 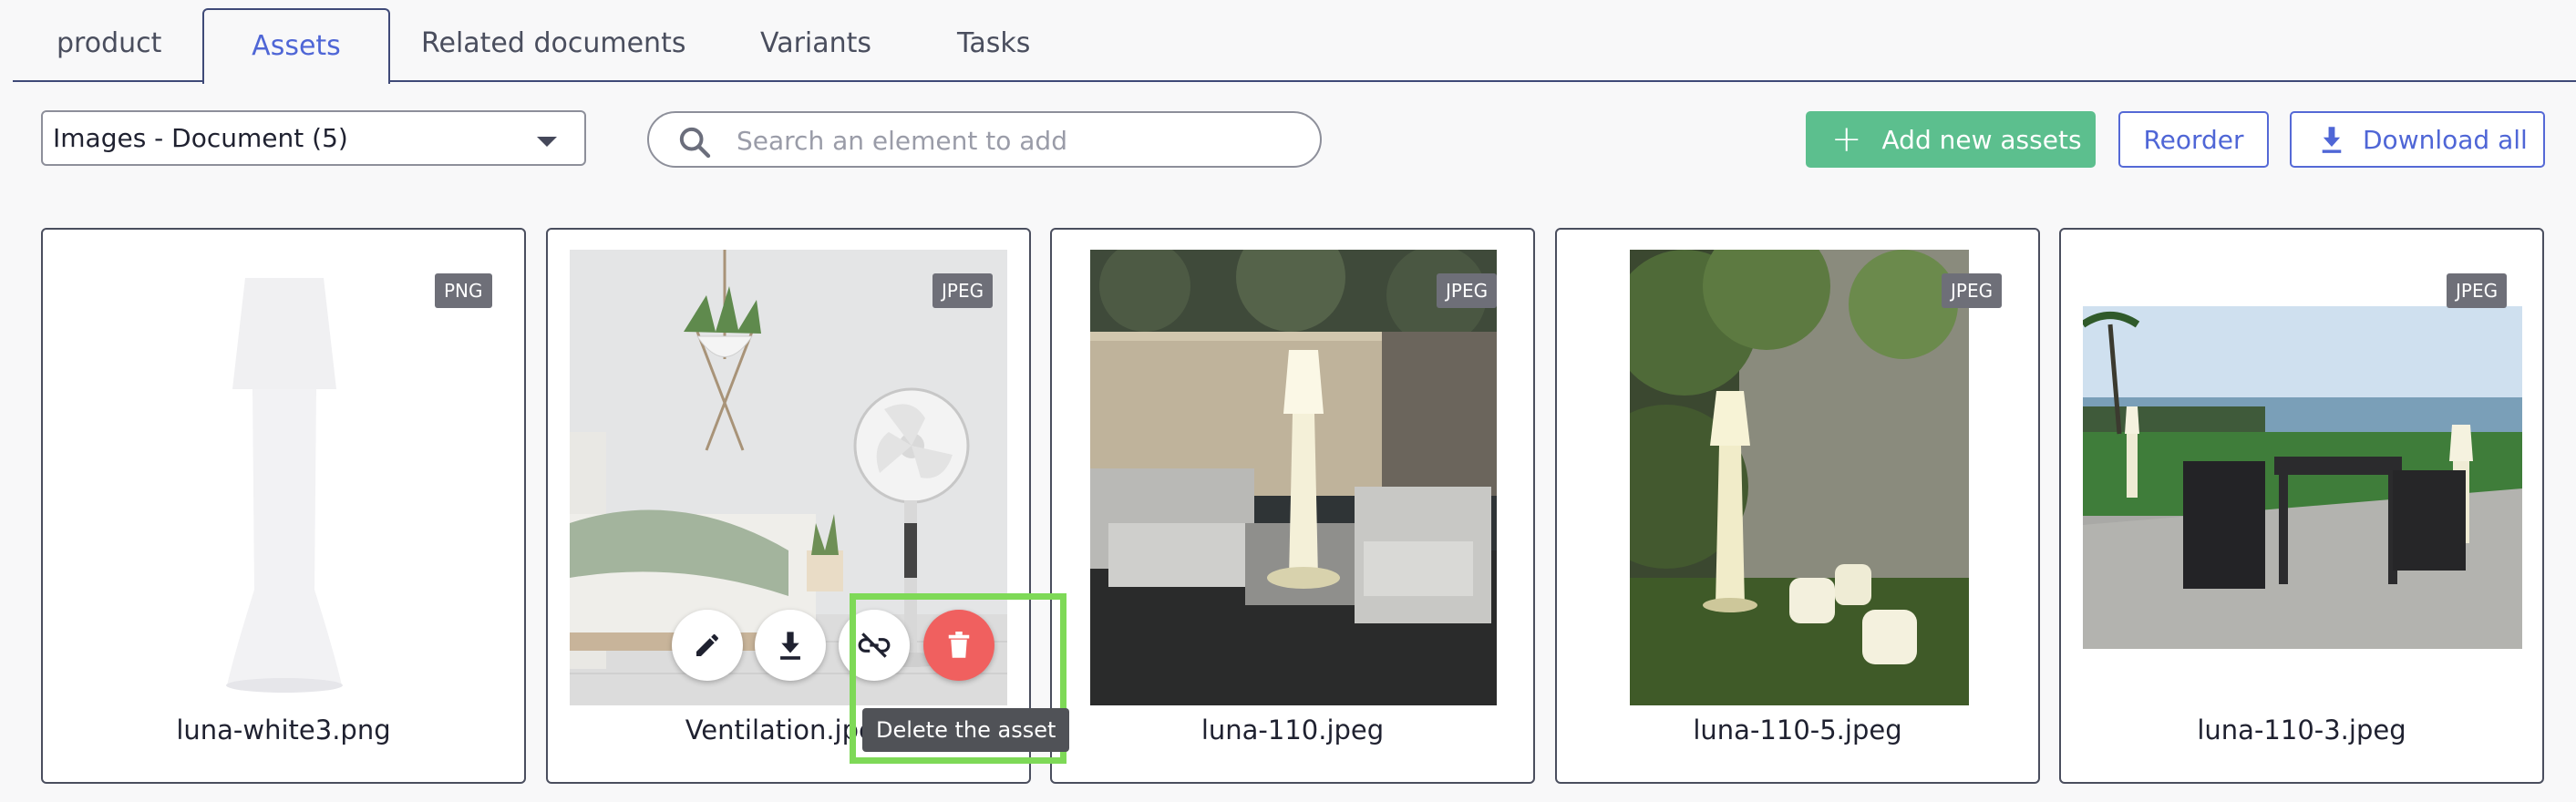 I want to click on reorder-label: Reorder, so click(x=2193, y=139).